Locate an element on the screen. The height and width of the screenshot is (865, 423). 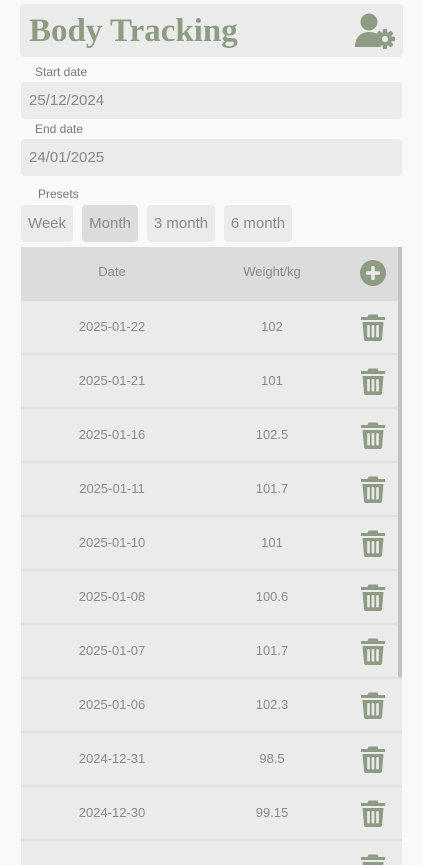
table-row: 2024-12-31 98.5 is located at coordinates (211, 760).